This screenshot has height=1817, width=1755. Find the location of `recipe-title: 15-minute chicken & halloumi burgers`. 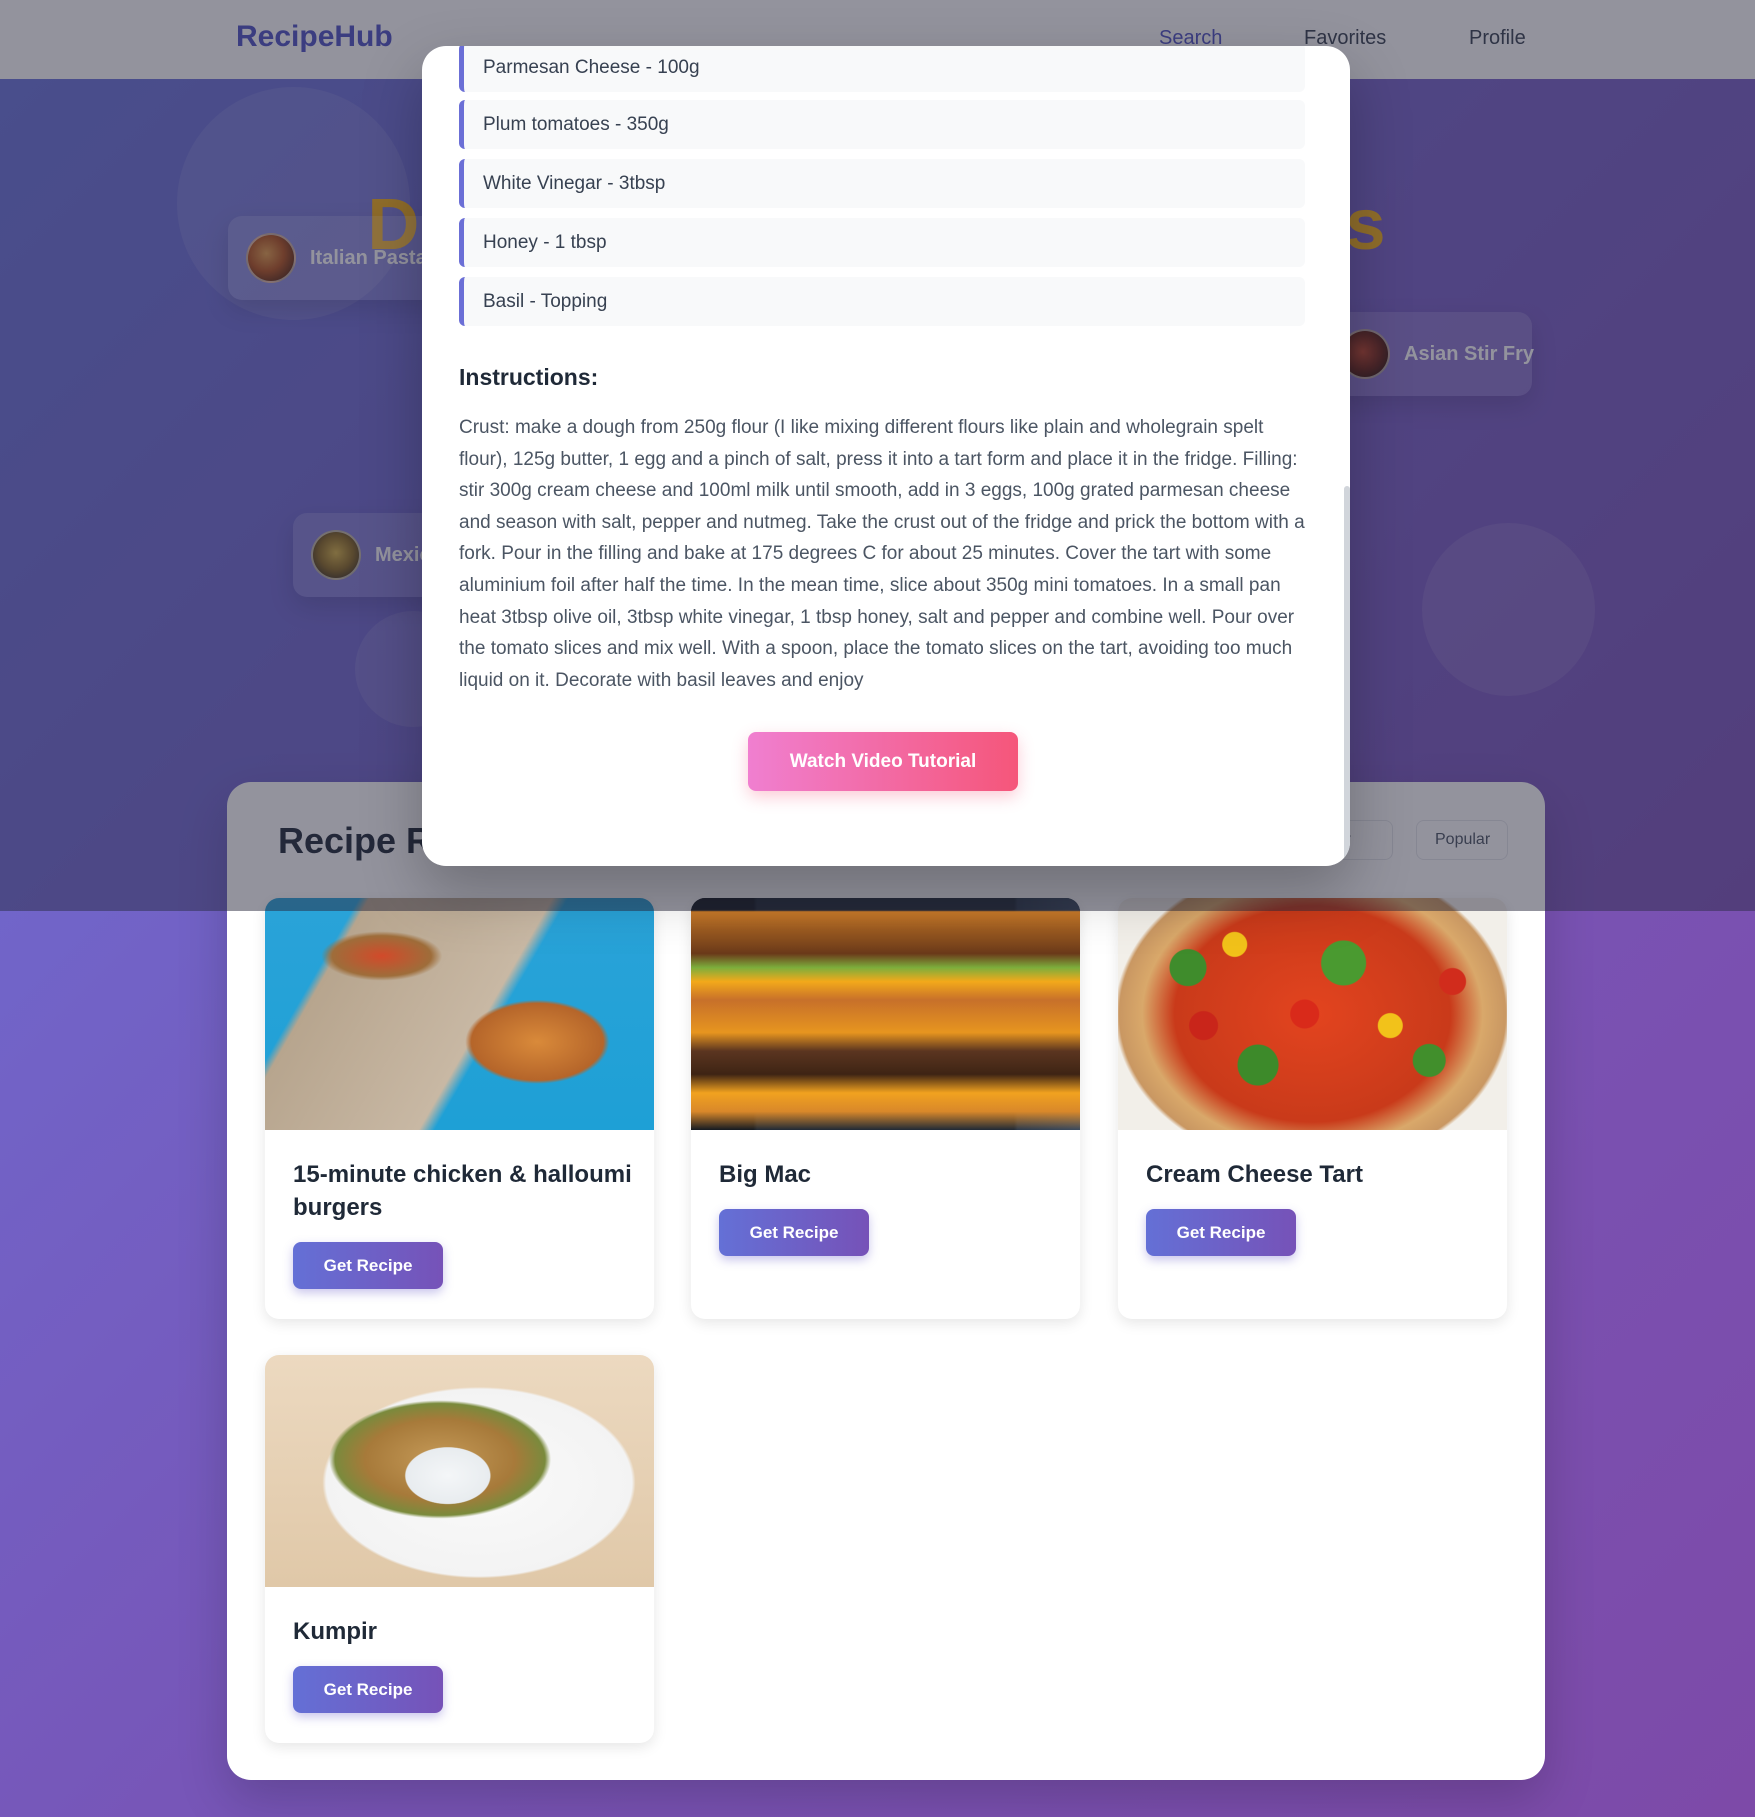

recipe-title: 15-minute chicken & halloumi burgers is located at coordinates (462, 1191).